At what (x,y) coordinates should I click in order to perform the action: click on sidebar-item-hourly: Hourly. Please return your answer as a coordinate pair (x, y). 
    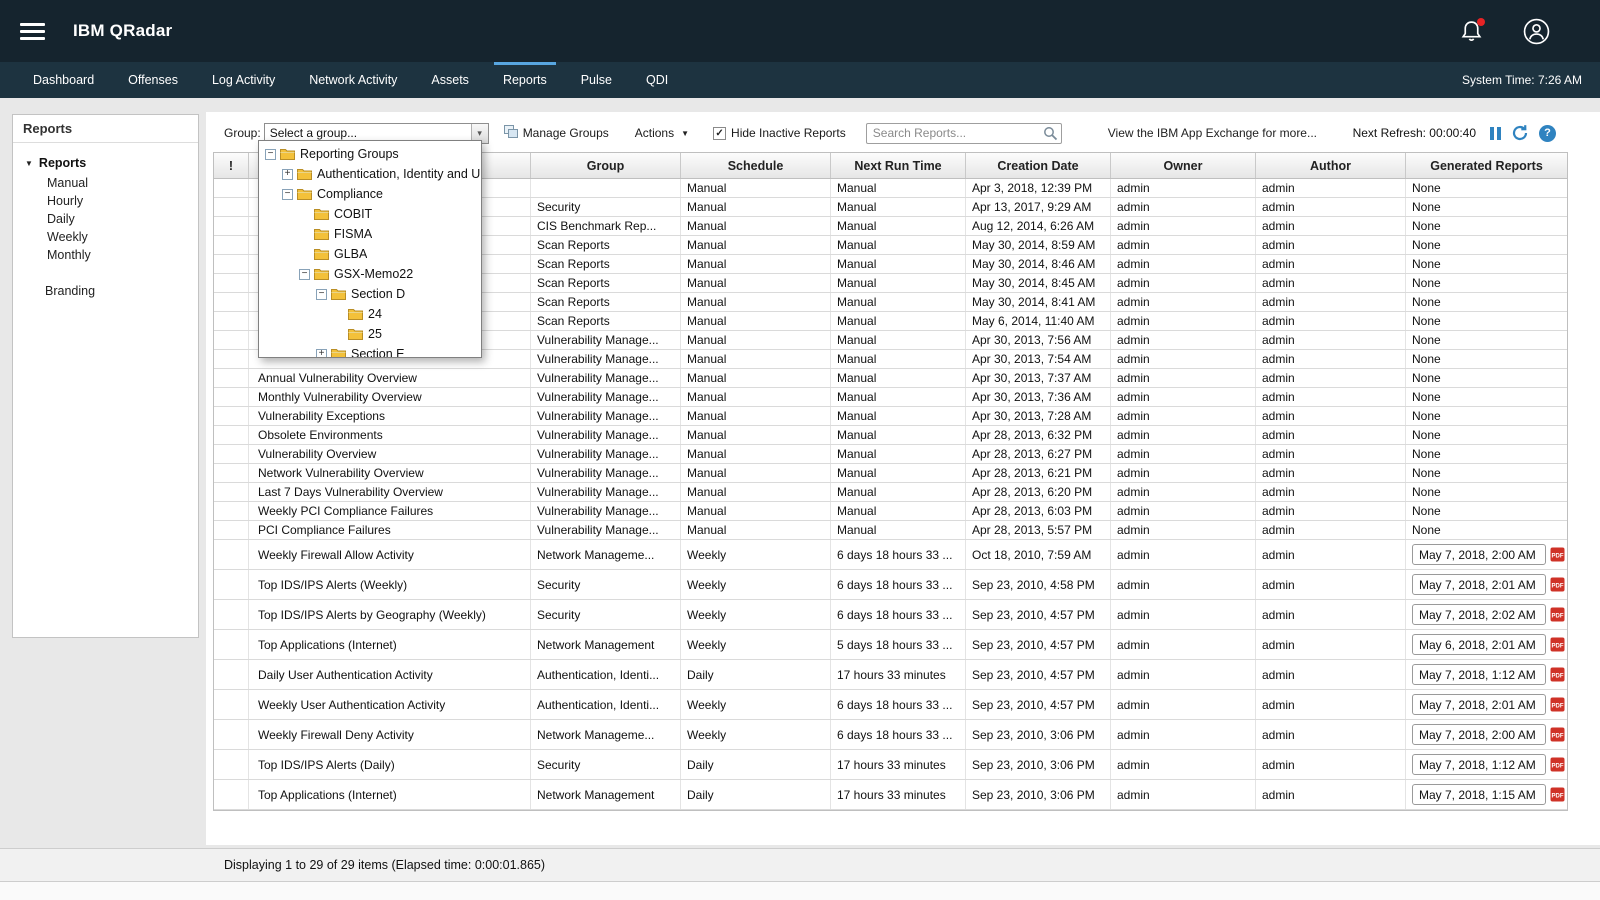
    Looking at the image, I should click on (122, 201).